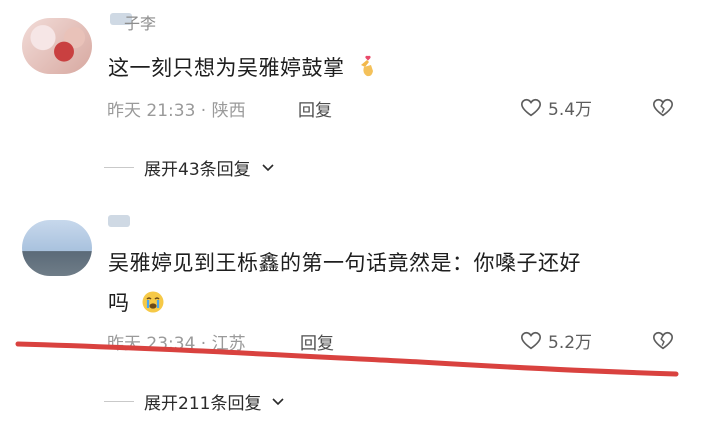  I want to click on comment-text-line-2-body: 吗, so click(119, 303).